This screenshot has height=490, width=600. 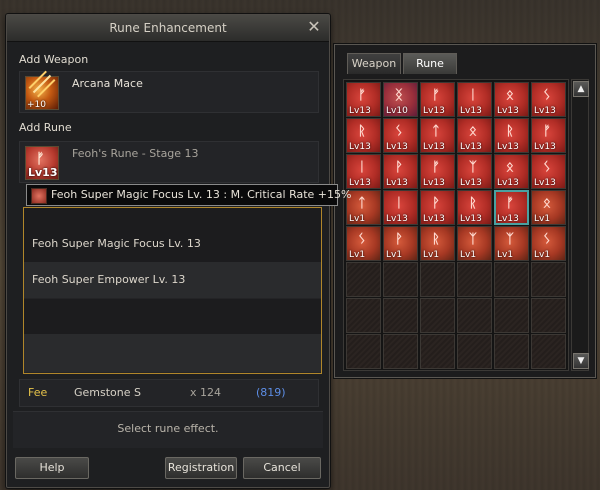 What do you see at coordinates (169, 393) in the screenshot?
I see `fee-row: Fee Gemstone S x 124 (819)` at bounding box center [169, 393].